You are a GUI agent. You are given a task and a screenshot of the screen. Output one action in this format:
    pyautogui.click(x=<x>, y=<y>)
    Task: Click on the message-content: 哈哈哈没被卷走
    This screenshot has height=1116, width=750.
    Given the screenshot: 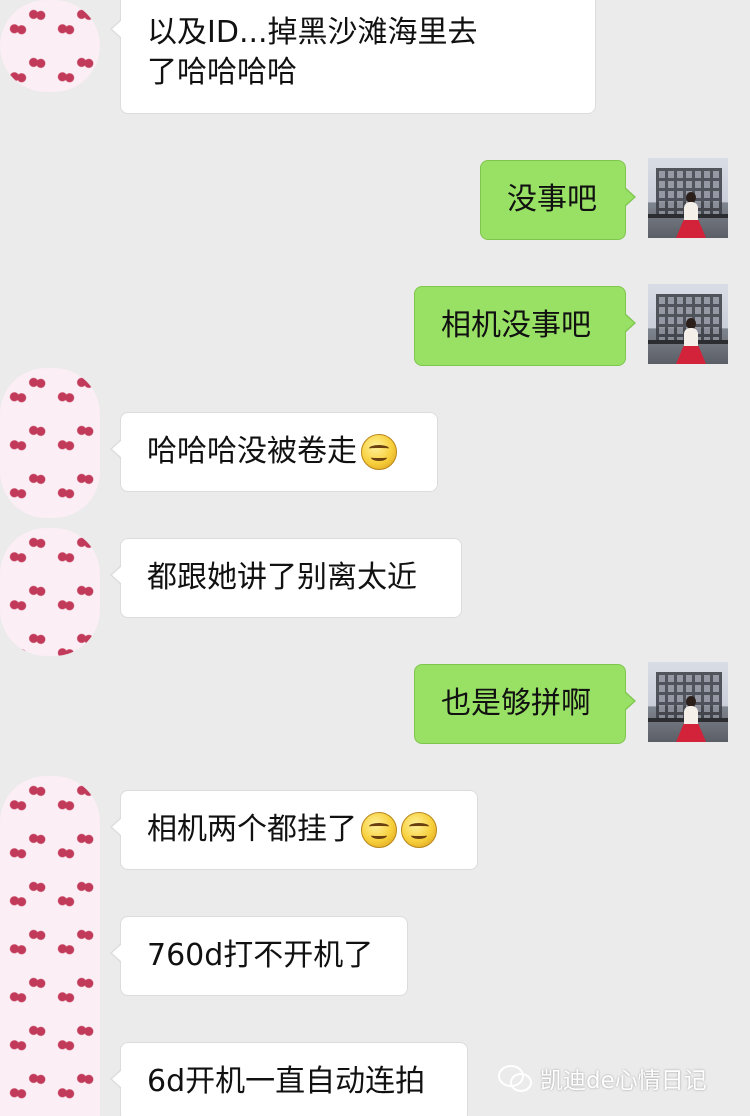 What is the action you would take?
    pyautogui.click(x=272, y=452)
    